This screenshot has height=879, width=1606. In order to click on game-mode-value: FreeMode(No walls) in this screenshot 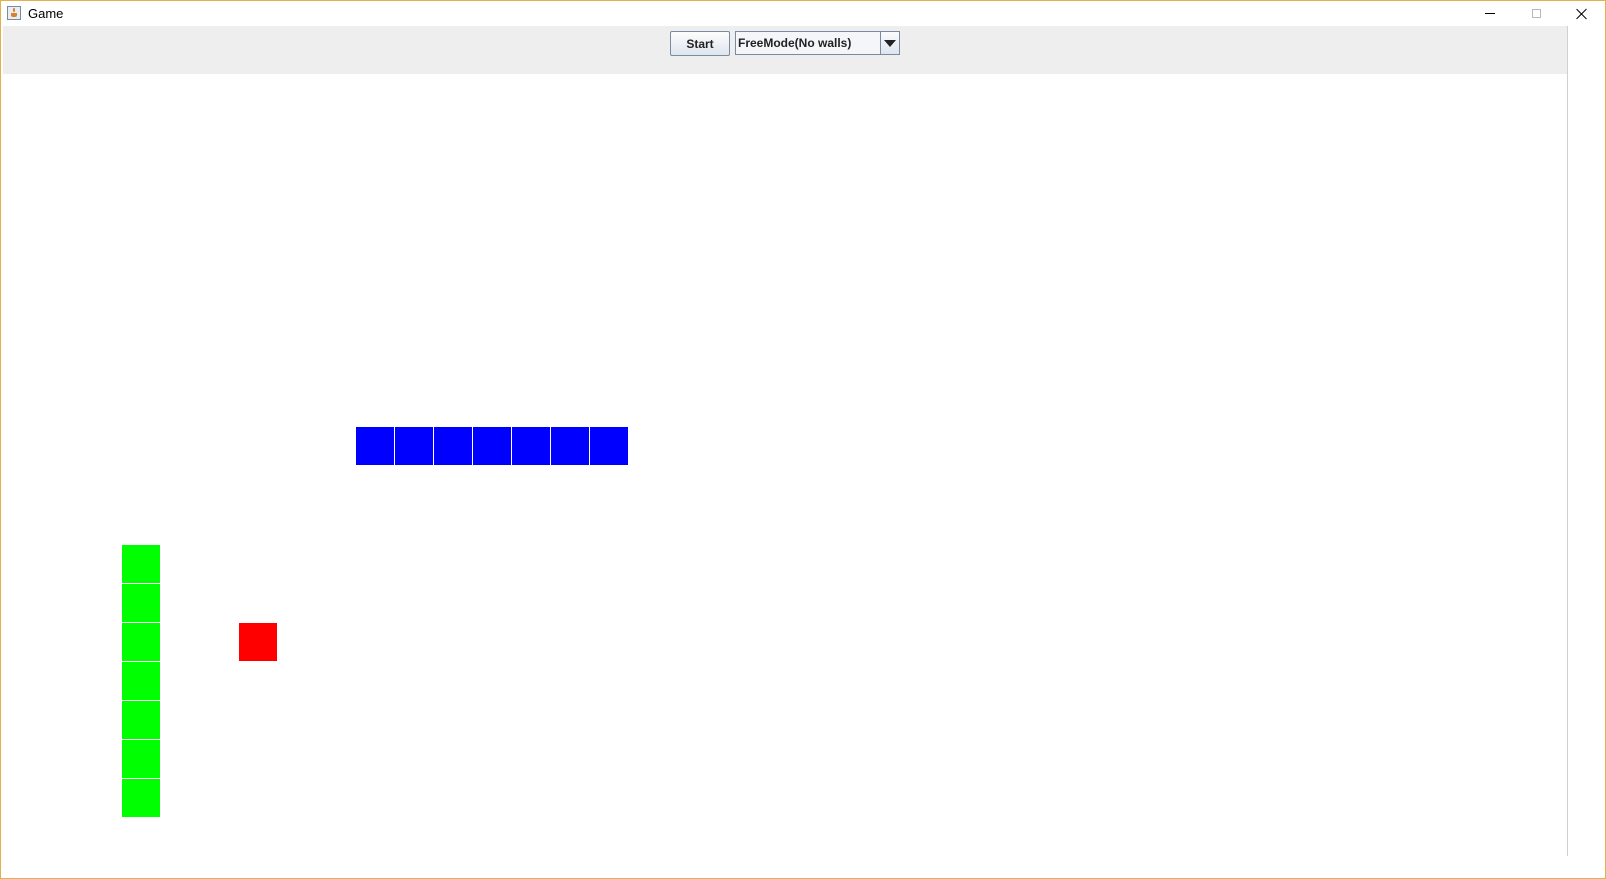, I will do `click(795, 43)`.